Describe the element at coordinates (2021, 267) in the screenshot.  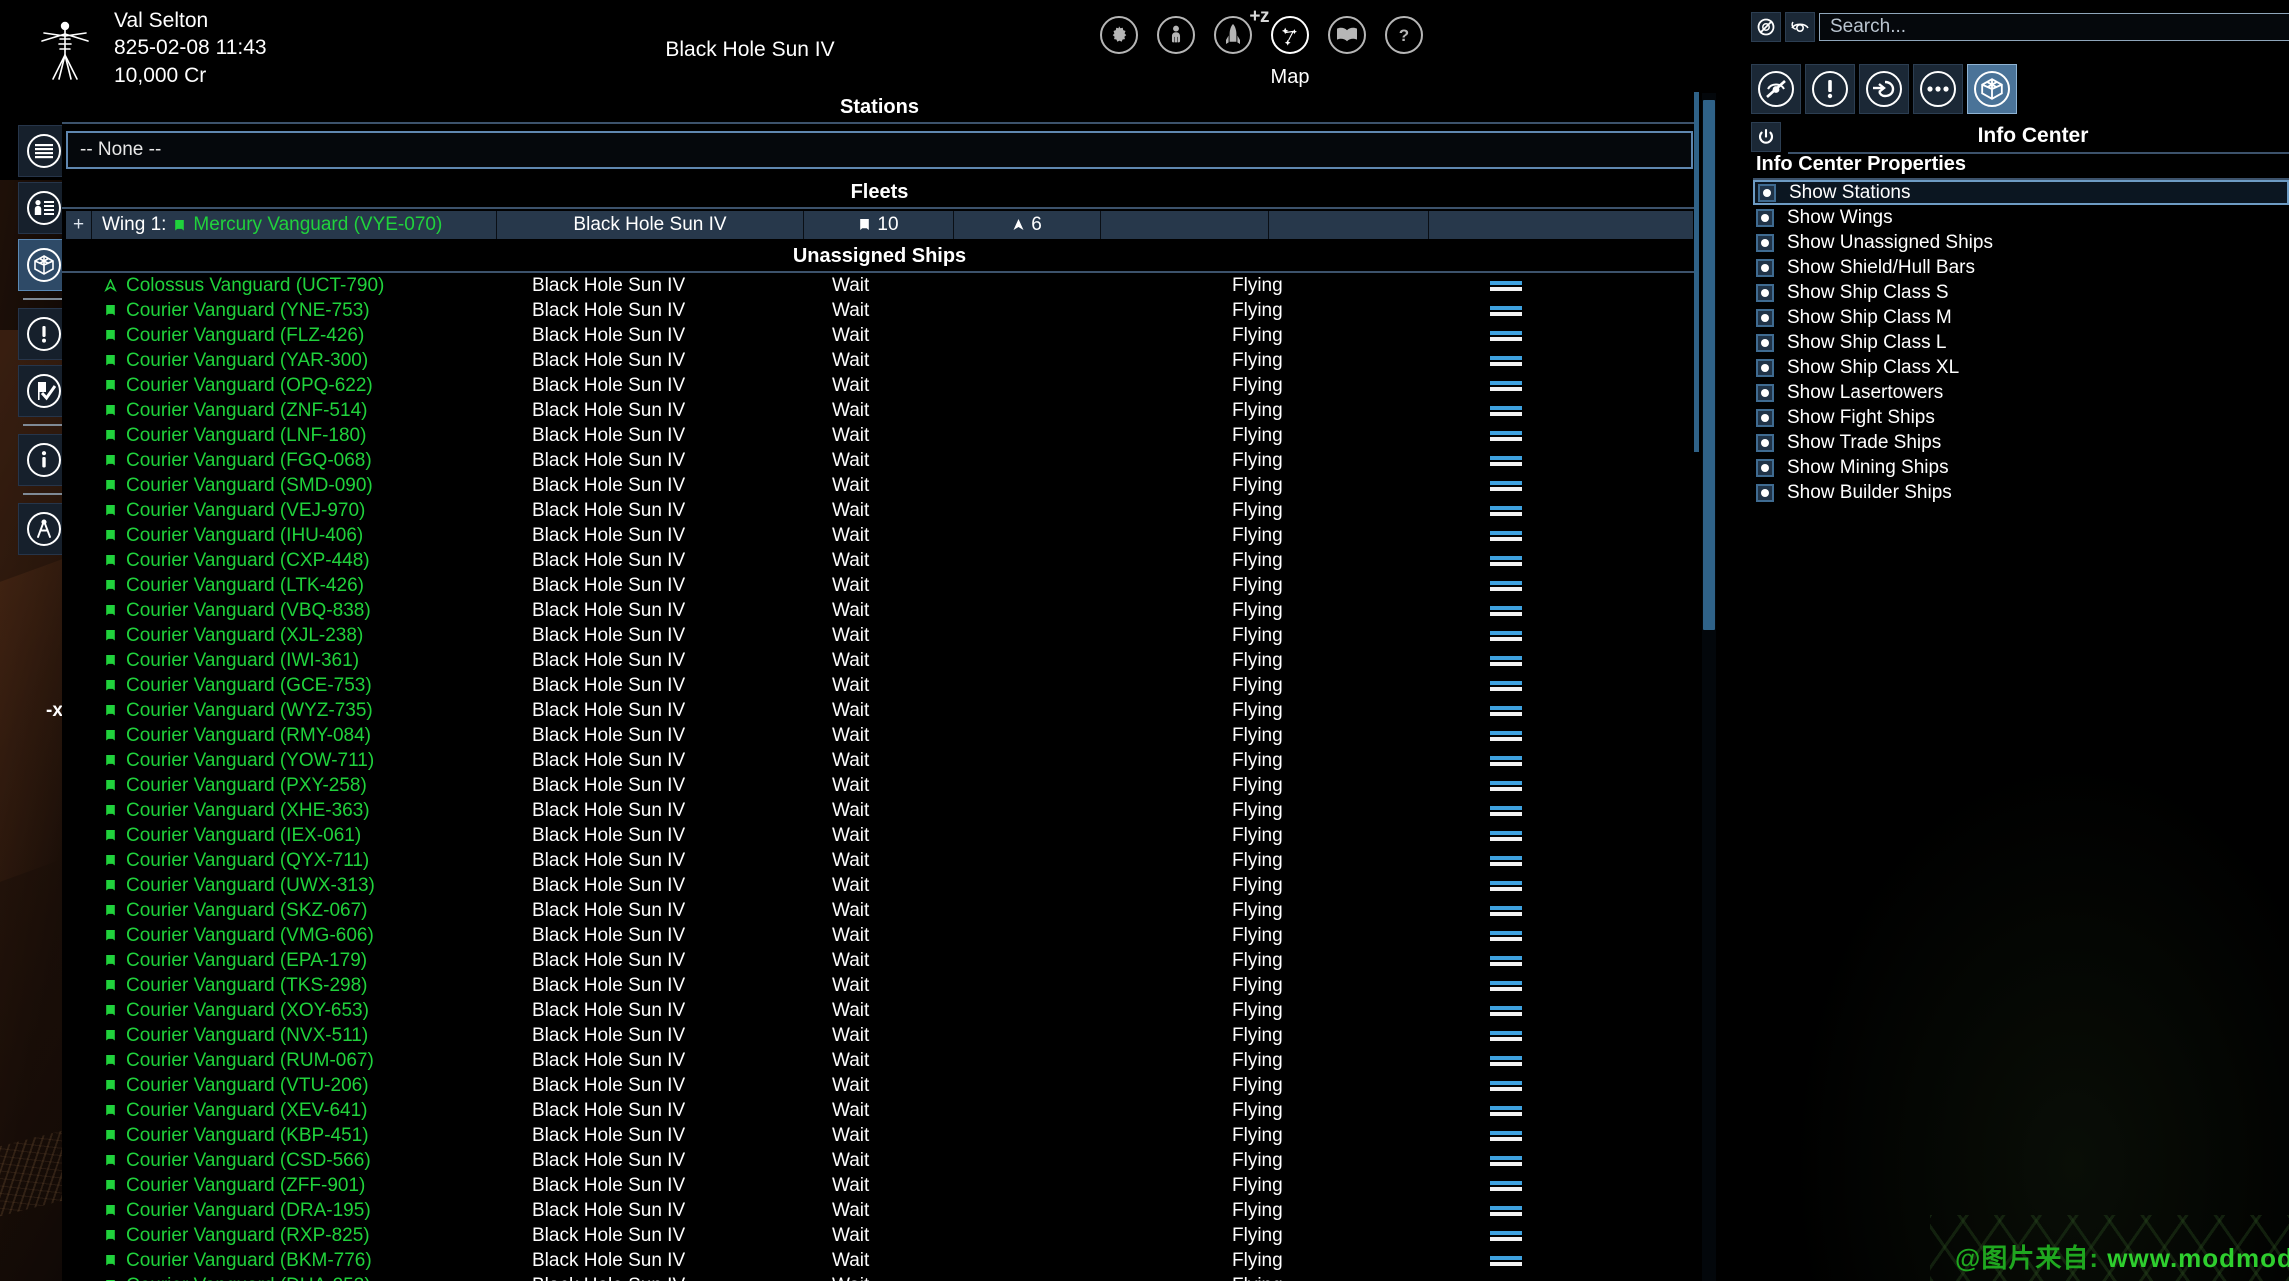
I see `info-center-option: Show Shield/Hull Bars` at that location.